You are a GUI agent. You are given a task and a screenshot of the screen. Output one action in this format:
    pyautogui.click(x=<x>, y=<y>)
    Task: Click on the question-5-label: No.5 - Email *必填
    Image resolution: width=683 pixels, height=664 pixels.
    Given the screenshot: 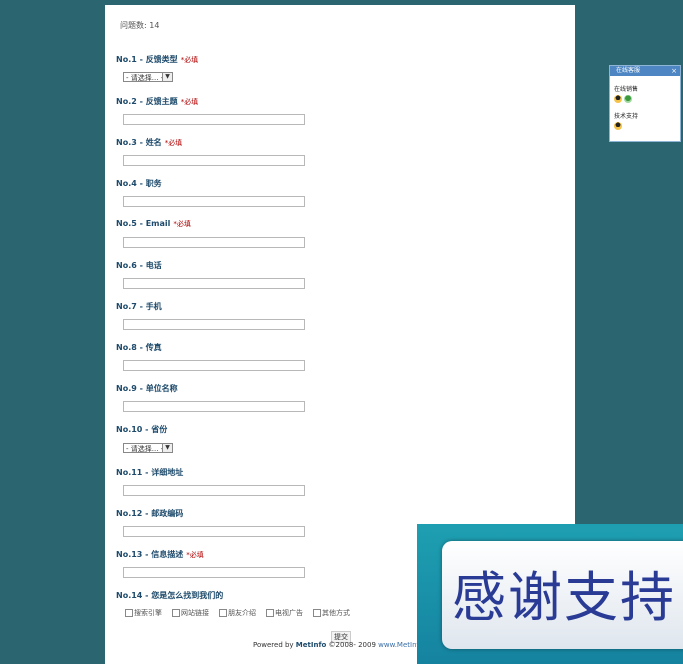 What is the action you would take?
    pyautogui.click(x=153, y=223)
    